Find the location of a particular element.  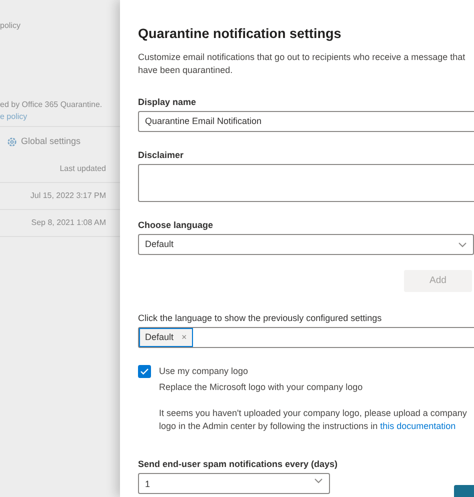

description-text: Customize email notifications that go out to recipients who receive a message that have been quarantined. is located at coordinates (302, 64).